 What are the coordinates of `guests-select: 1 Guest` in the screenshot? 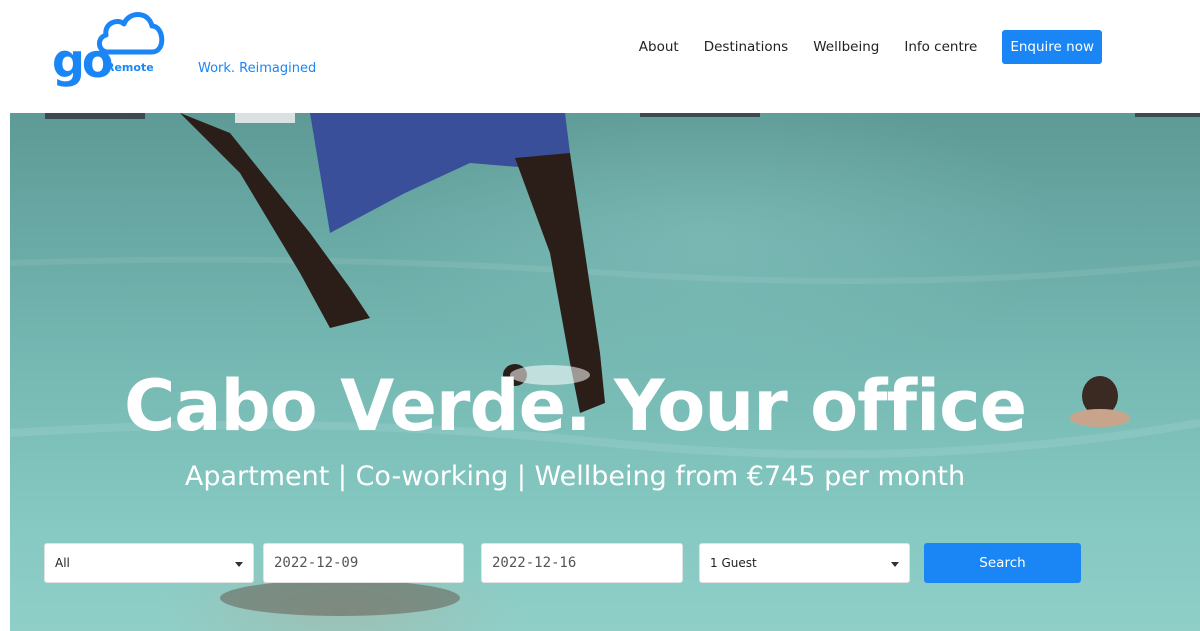 It's located at (804, 563).